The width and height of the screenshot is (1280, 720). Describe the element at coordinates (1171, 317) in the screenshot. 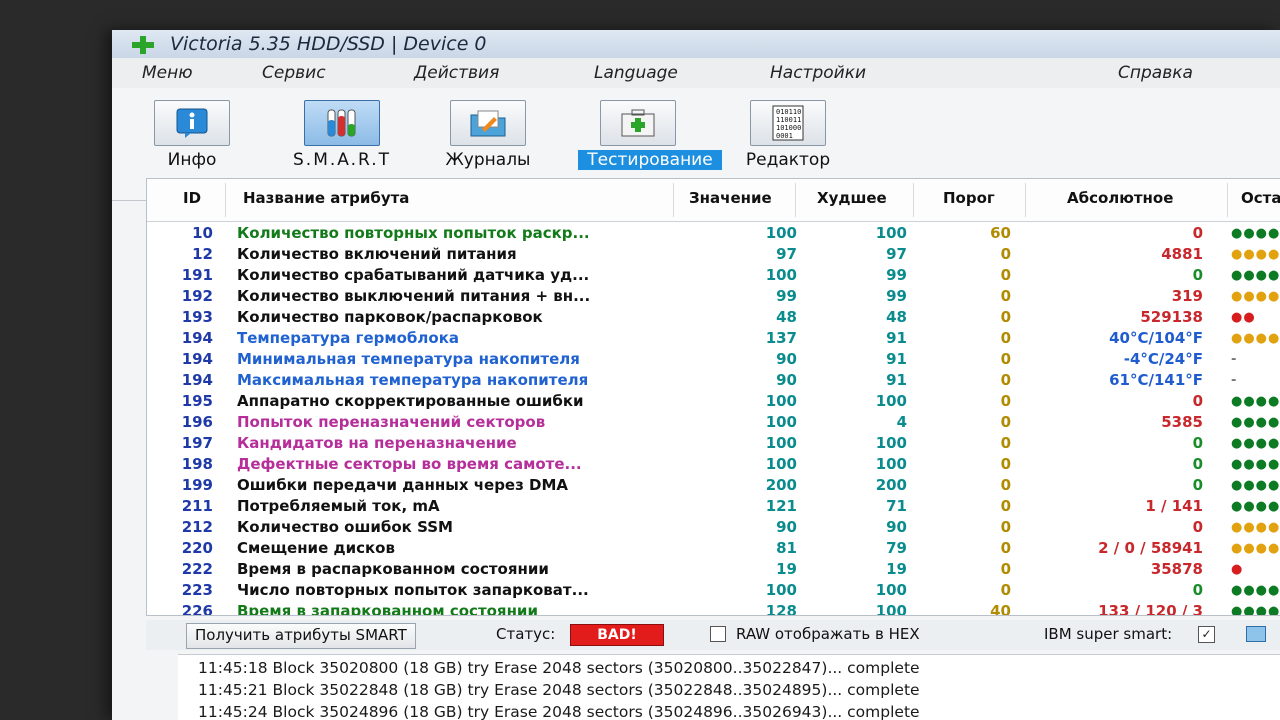

I see `cell-absolute: 529138` at that location.